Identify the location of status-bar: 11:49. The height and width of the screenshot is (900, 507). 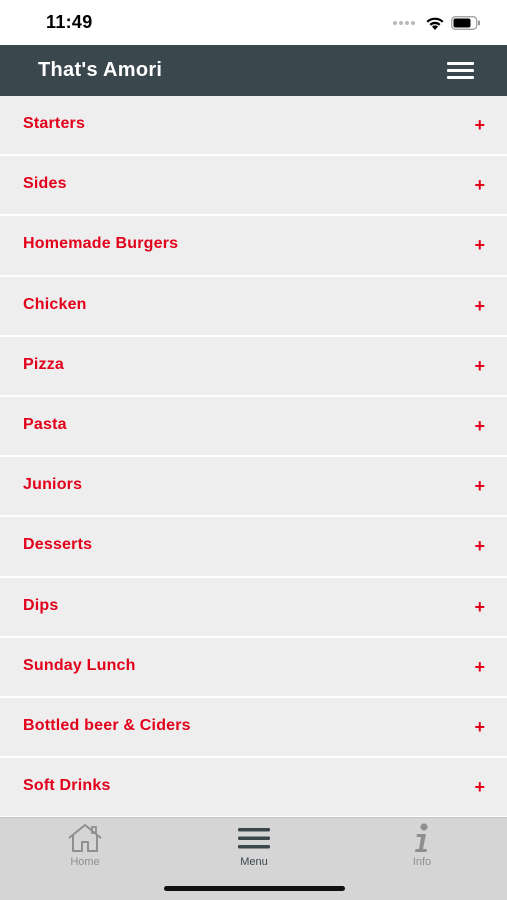
(253, 22).